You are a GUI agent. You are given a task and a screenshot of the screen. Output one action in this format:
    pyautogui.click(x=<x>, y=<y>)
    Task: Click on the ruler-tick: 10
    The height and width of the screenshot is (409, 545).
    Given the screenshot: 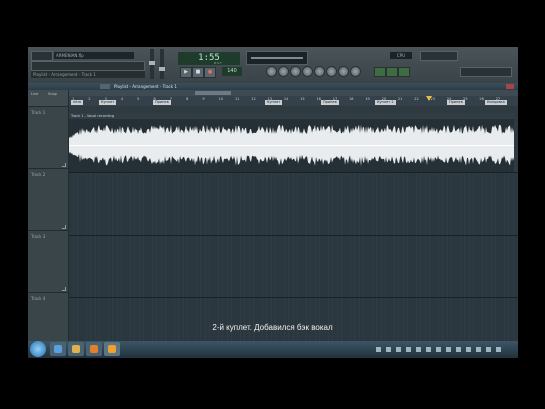 What is the action you would take?
    pyautogui.click(x=221, y=99)
    